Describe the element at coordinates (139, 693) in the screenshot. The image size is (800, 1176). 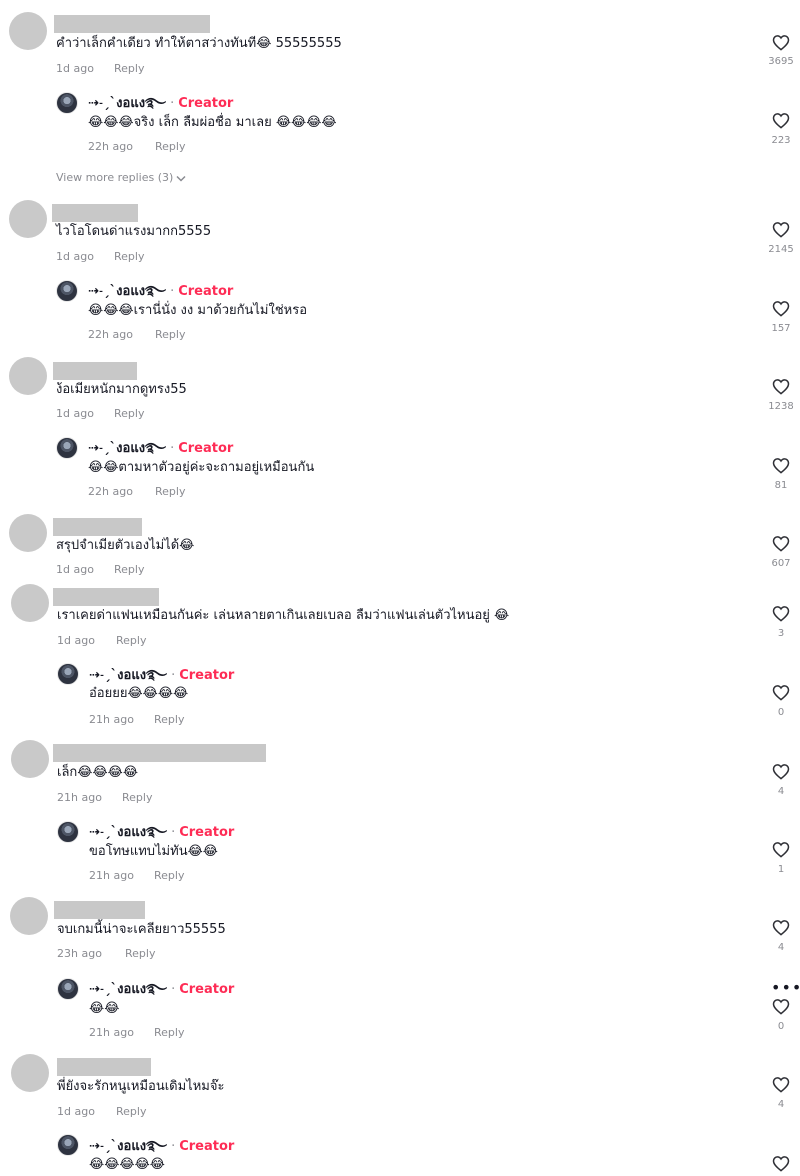
I see `reply-text: อ๋อยยย😂😂😂😂` at that location.